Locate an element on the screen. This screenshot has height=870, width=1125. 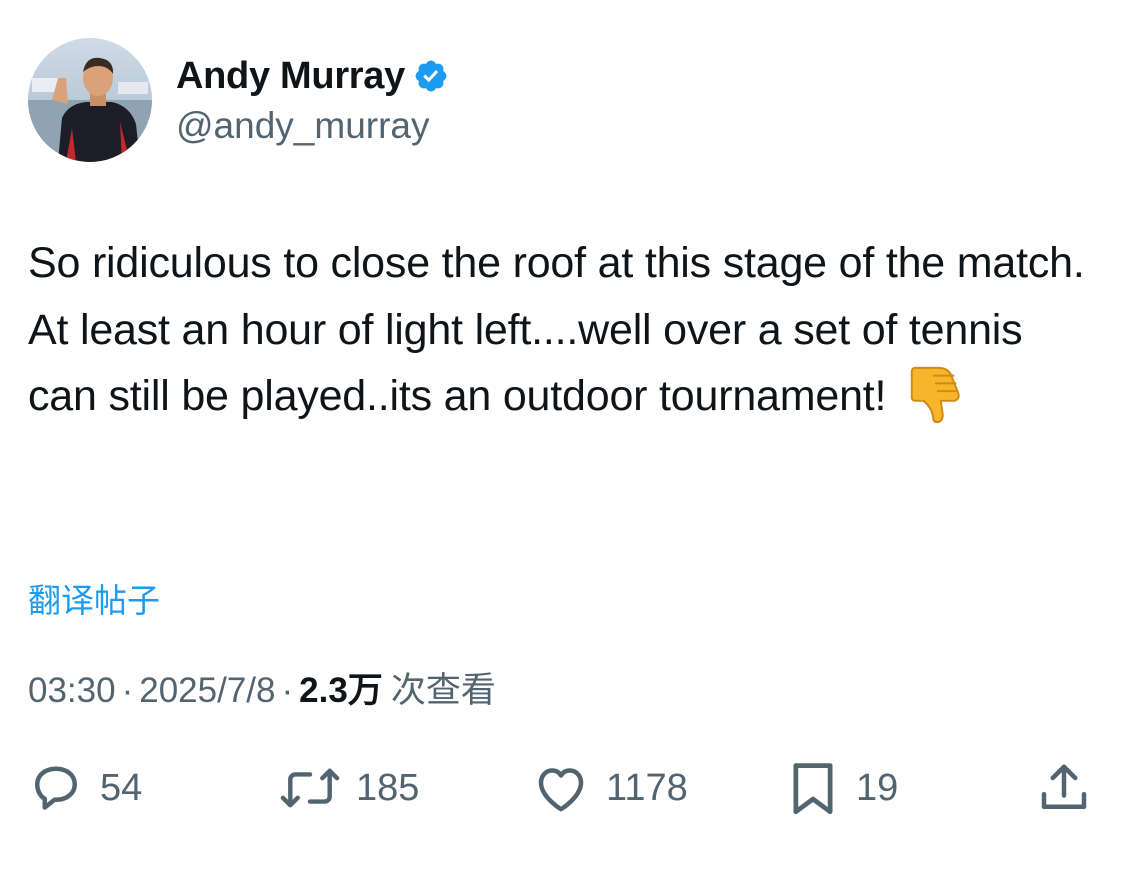
share-icon is located at coordinates (1064, 788).